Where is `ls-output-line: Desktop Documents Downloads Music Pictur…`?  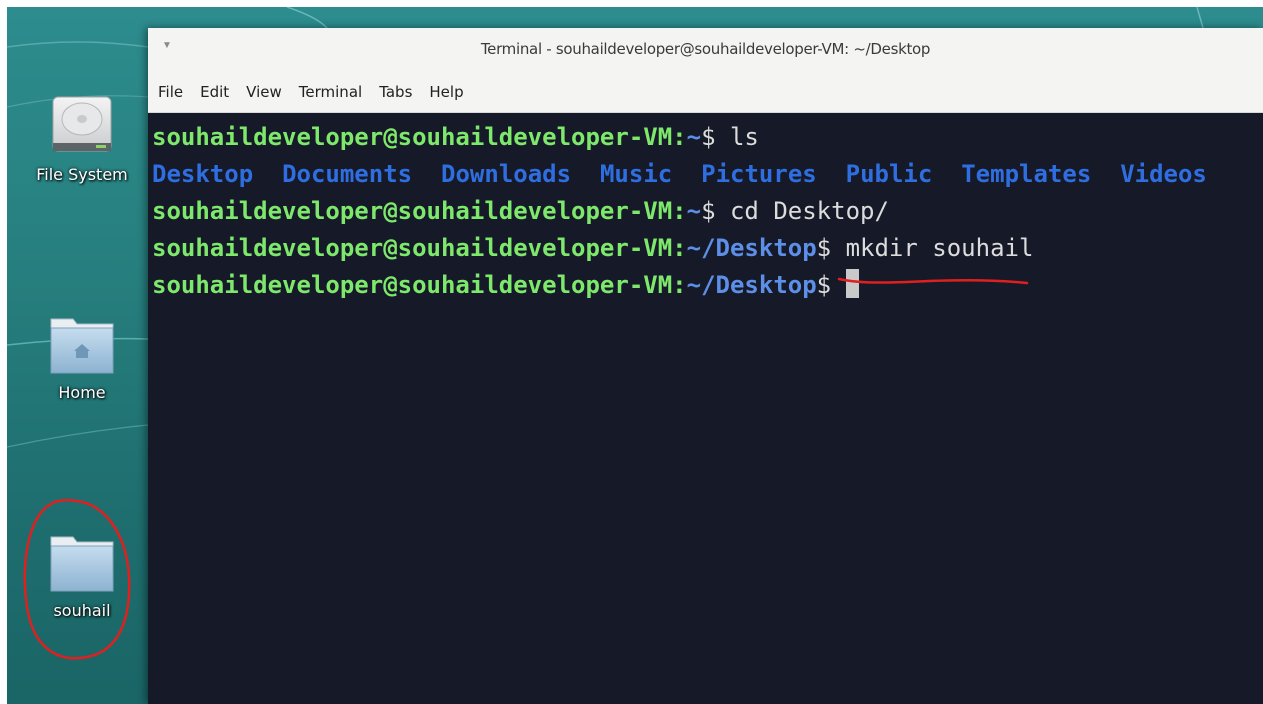 ls-output-line: Desktop Documents Downloads Music Pictur… is located at coordinates (707, 174).